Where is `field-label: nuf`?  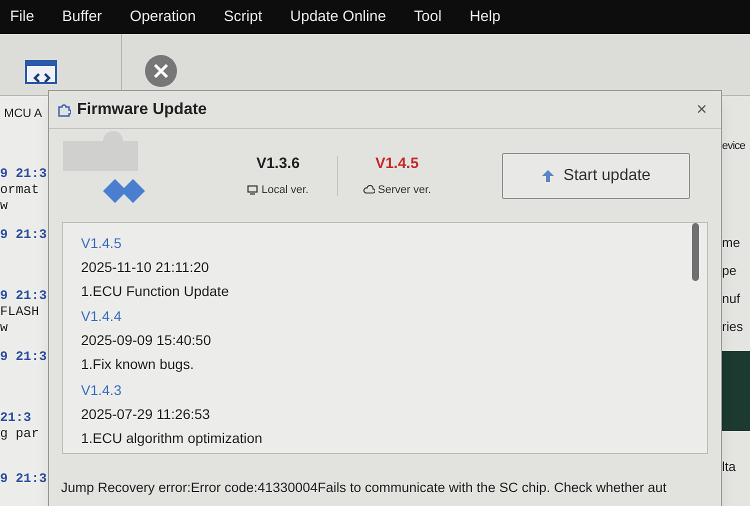
field-label: nuf is located at coordinates (732, 299).